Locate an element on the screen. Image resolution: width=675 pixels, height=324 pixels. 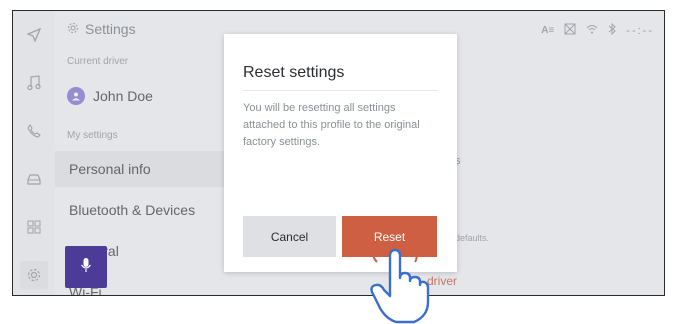
microphone-icon is located at coordinates (86, 267).